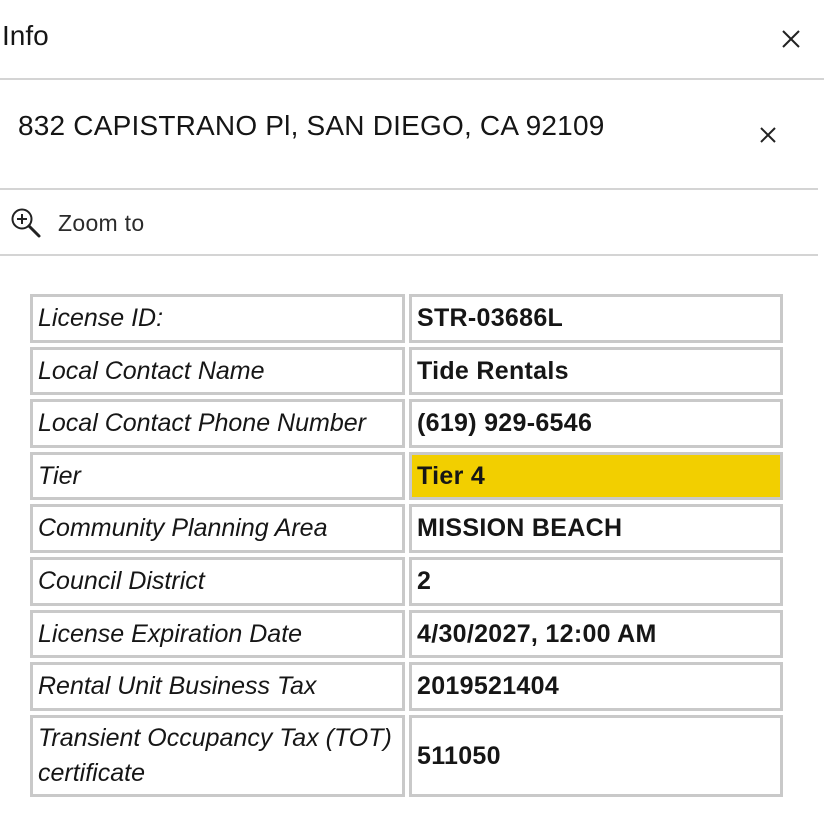  I want to click on attribute-value: 2, so click(596, 581).